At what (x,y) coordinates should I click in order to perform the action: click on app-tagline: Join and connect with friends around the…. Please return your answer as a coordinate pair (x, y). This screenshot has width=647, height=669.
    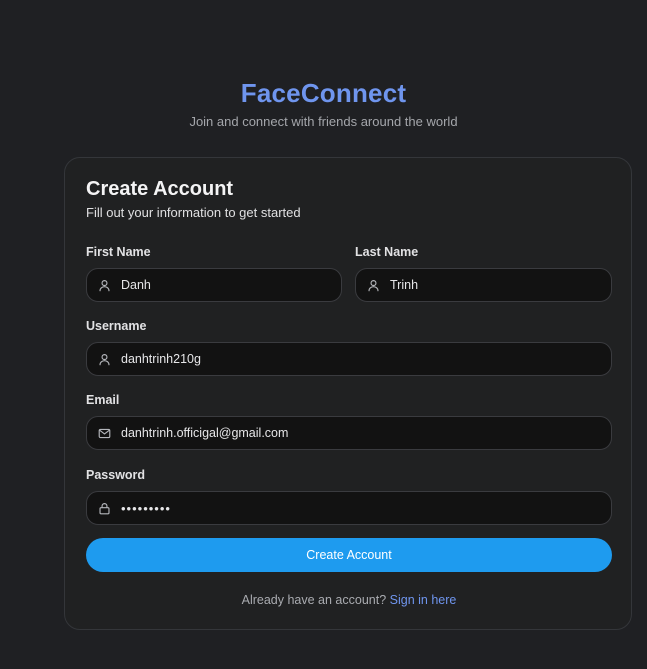
    Looking at the image, I should click on (323, 121).